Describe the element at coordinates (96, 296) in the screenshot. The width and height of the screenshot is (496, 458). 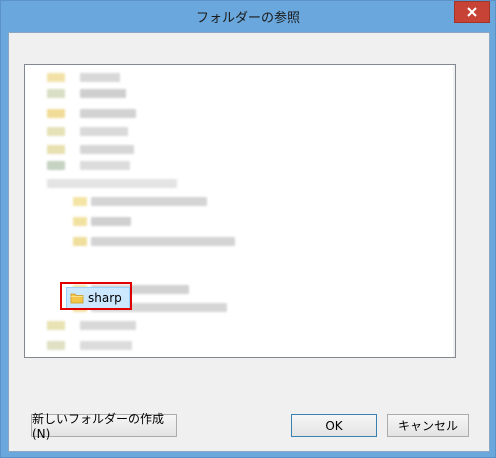
I see `highlight-box` at that location.